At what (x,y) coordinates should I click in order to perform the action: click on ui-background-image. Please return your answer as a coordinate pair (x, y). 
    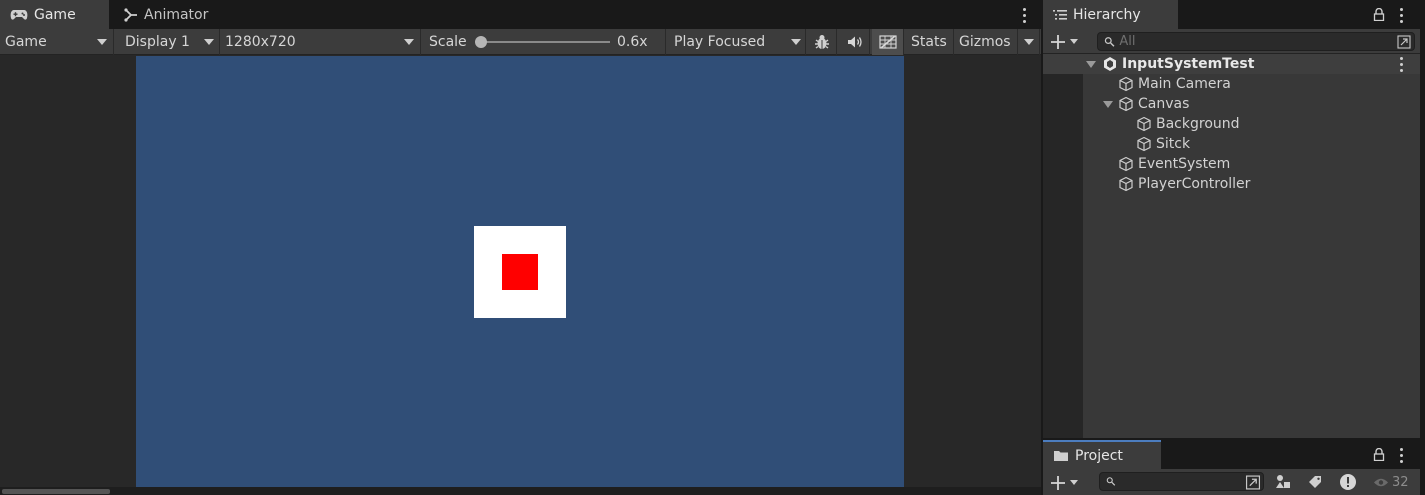
    Looking at the image, I should click on (520, 272).